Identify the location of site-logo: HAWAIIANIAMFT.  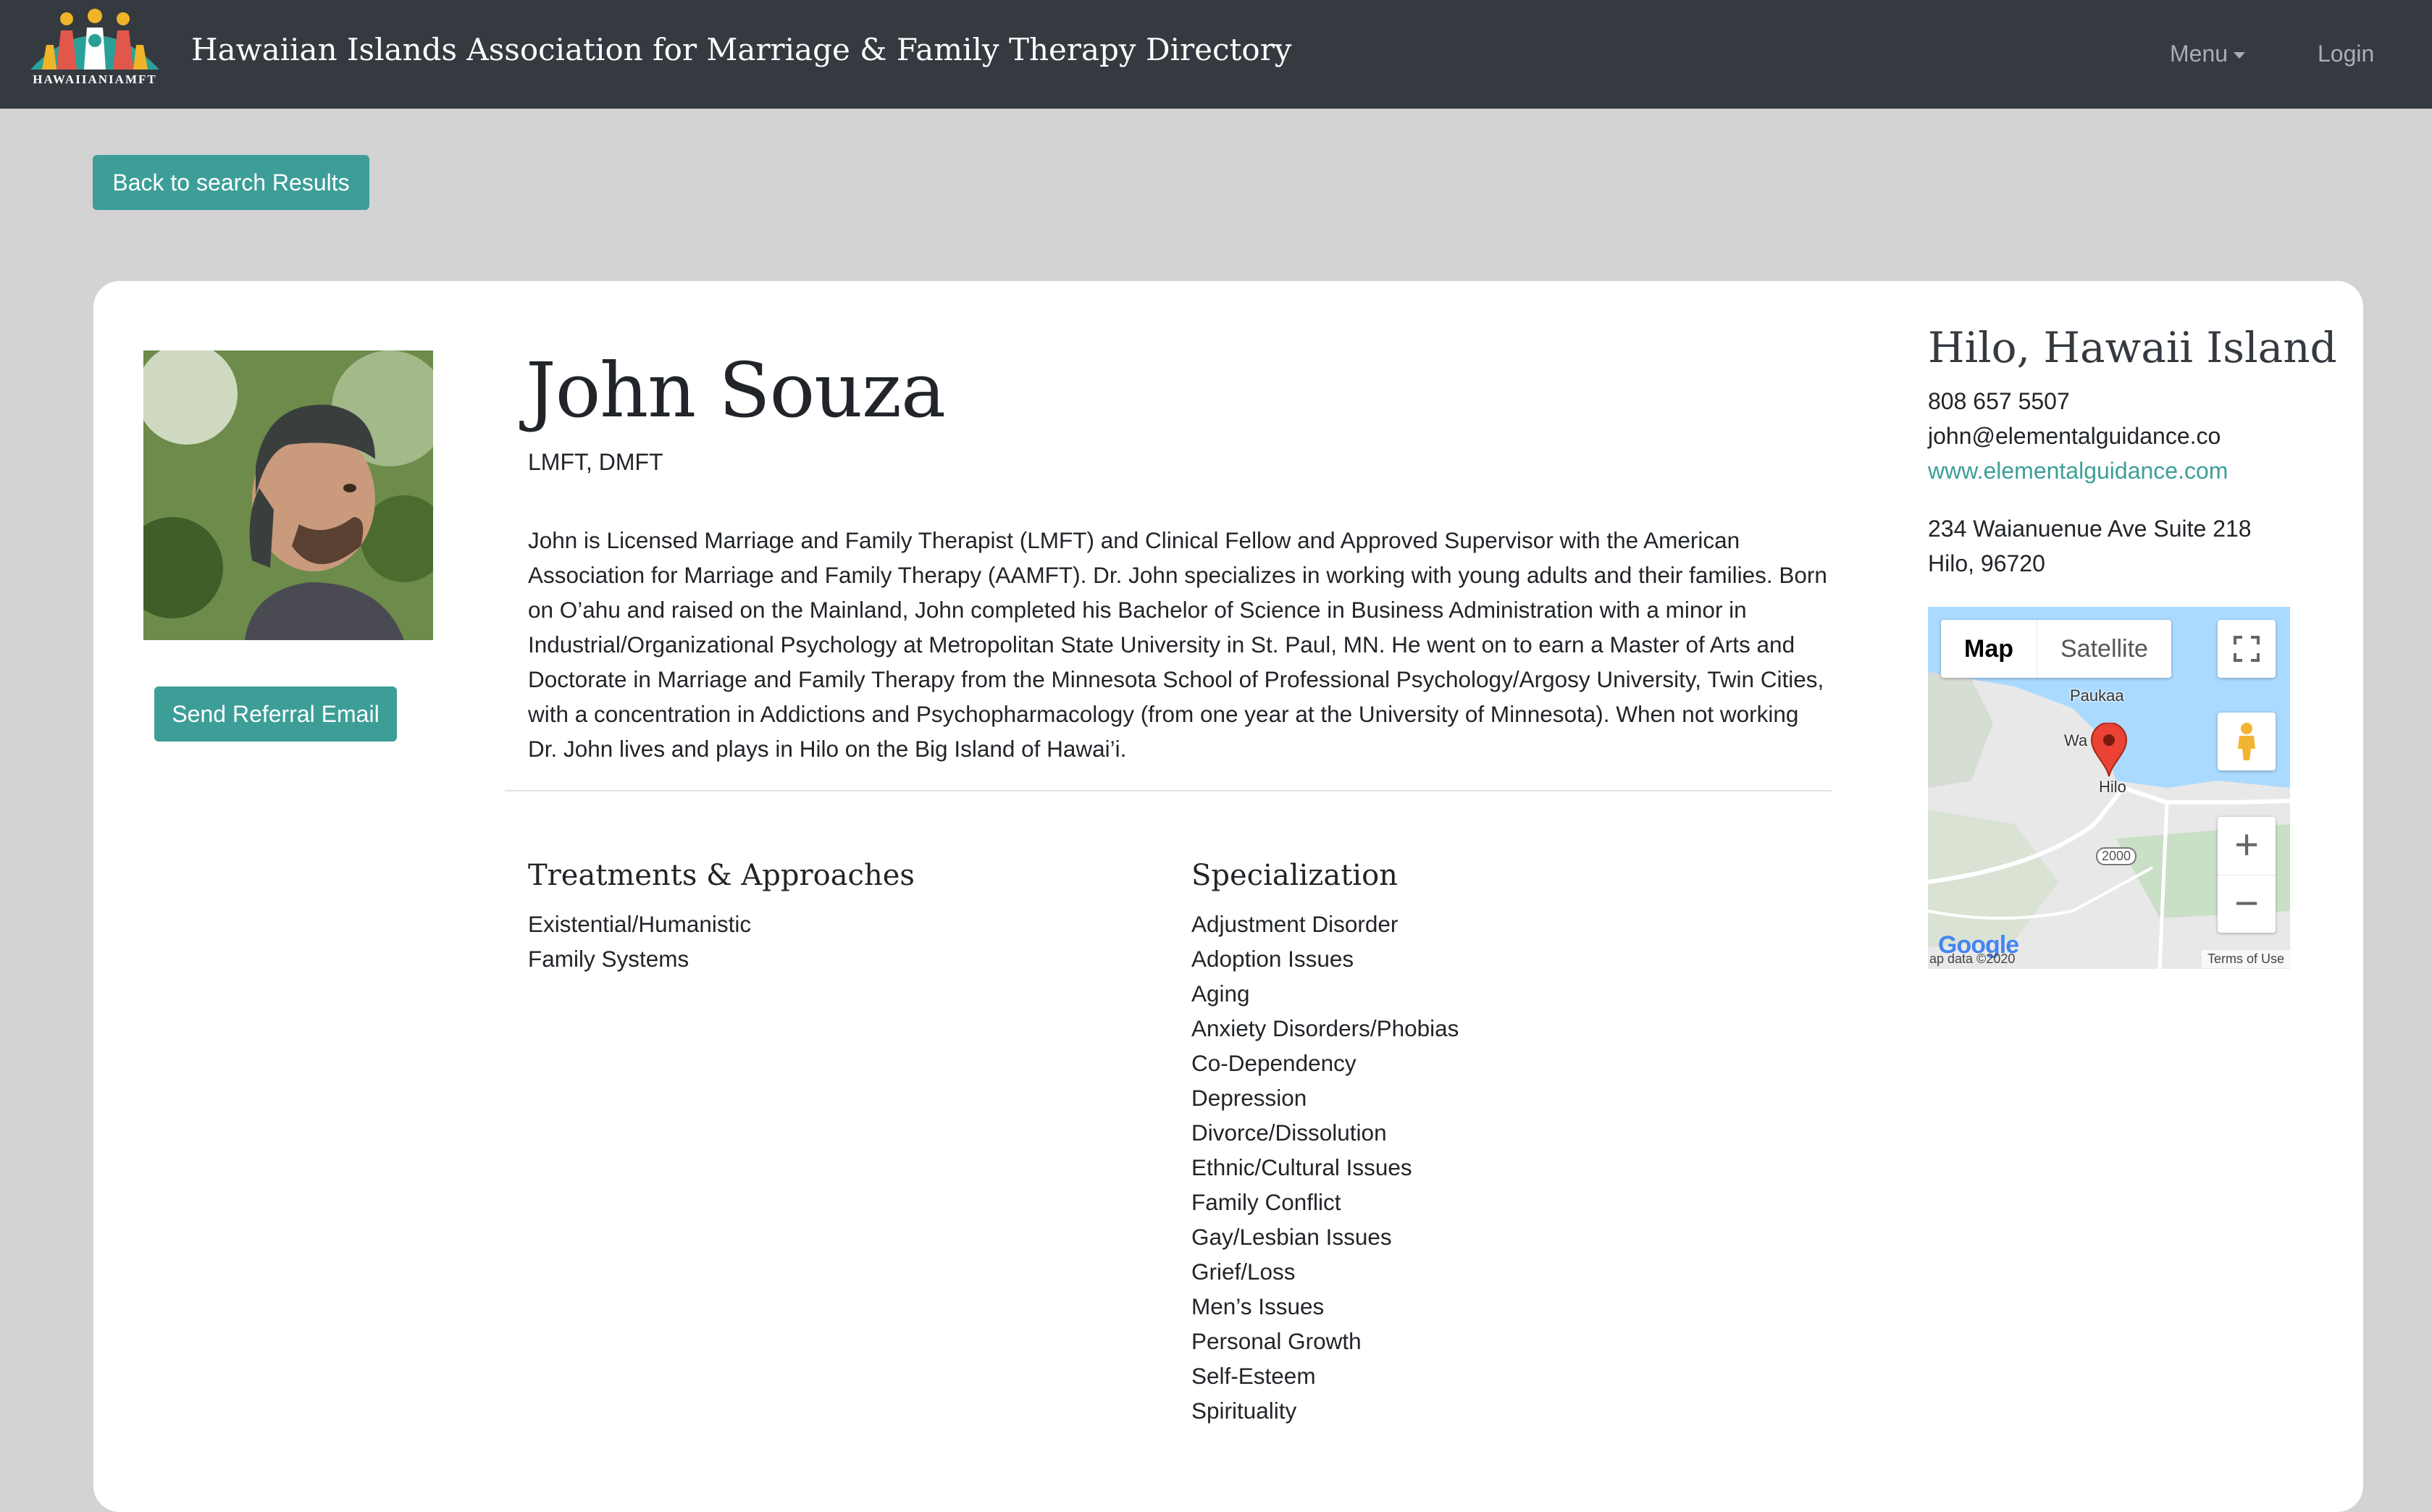
(95, 49).